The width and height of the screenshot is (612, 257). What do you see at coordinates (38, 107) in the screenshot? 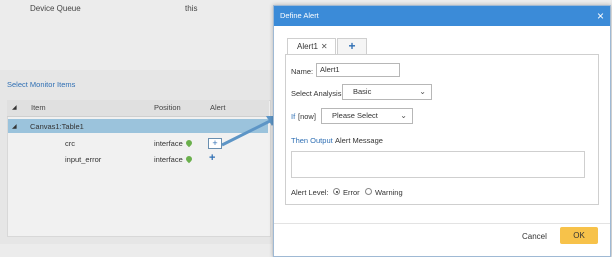
I see `column-header-item: Item` at bounding box center [38, 107].